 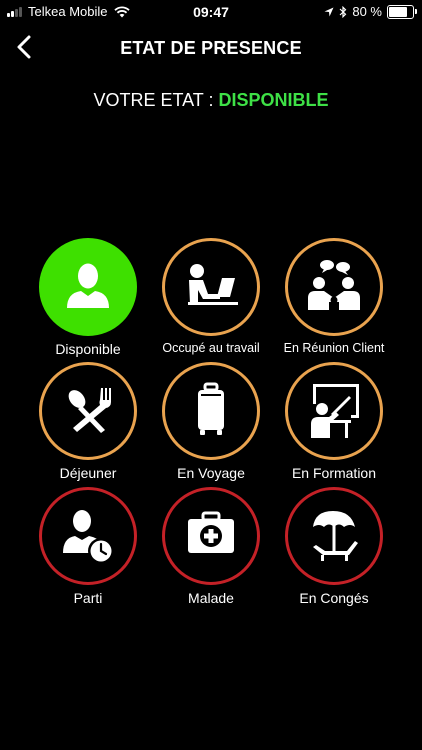 What do you see at coordinates (211, 473) in the screenshot?
I see `status-label: En Voyage` at bounding box center [211, 473].